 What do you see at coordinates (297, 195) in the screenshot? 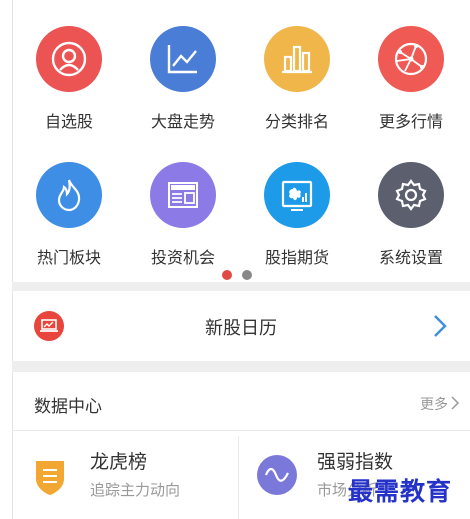
I see `futures-board-icon` at bounding box center [297, 195].